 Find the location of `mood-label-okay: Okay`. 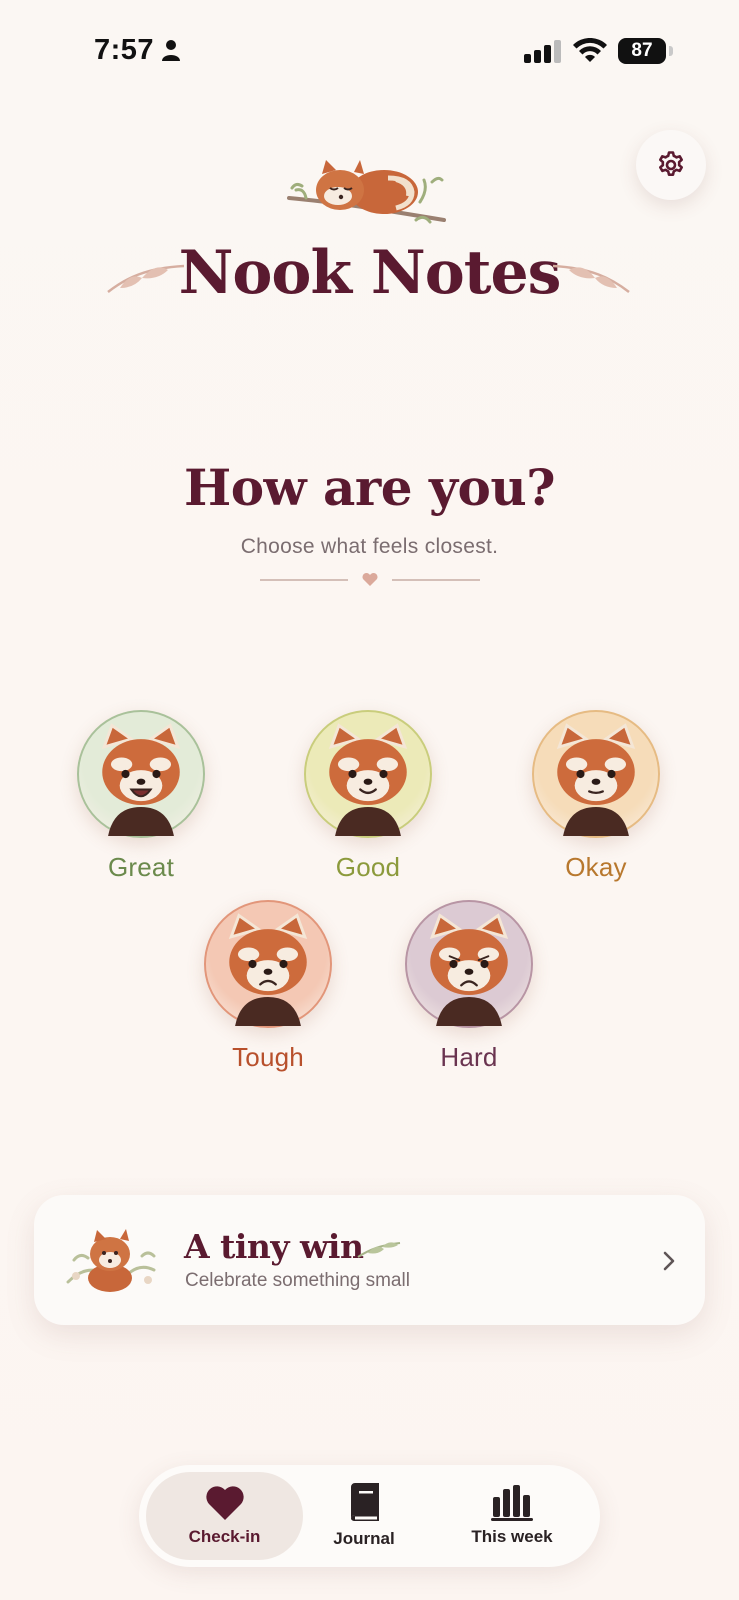

mood-label-okay: Okay is located at coordinates (596, 867).